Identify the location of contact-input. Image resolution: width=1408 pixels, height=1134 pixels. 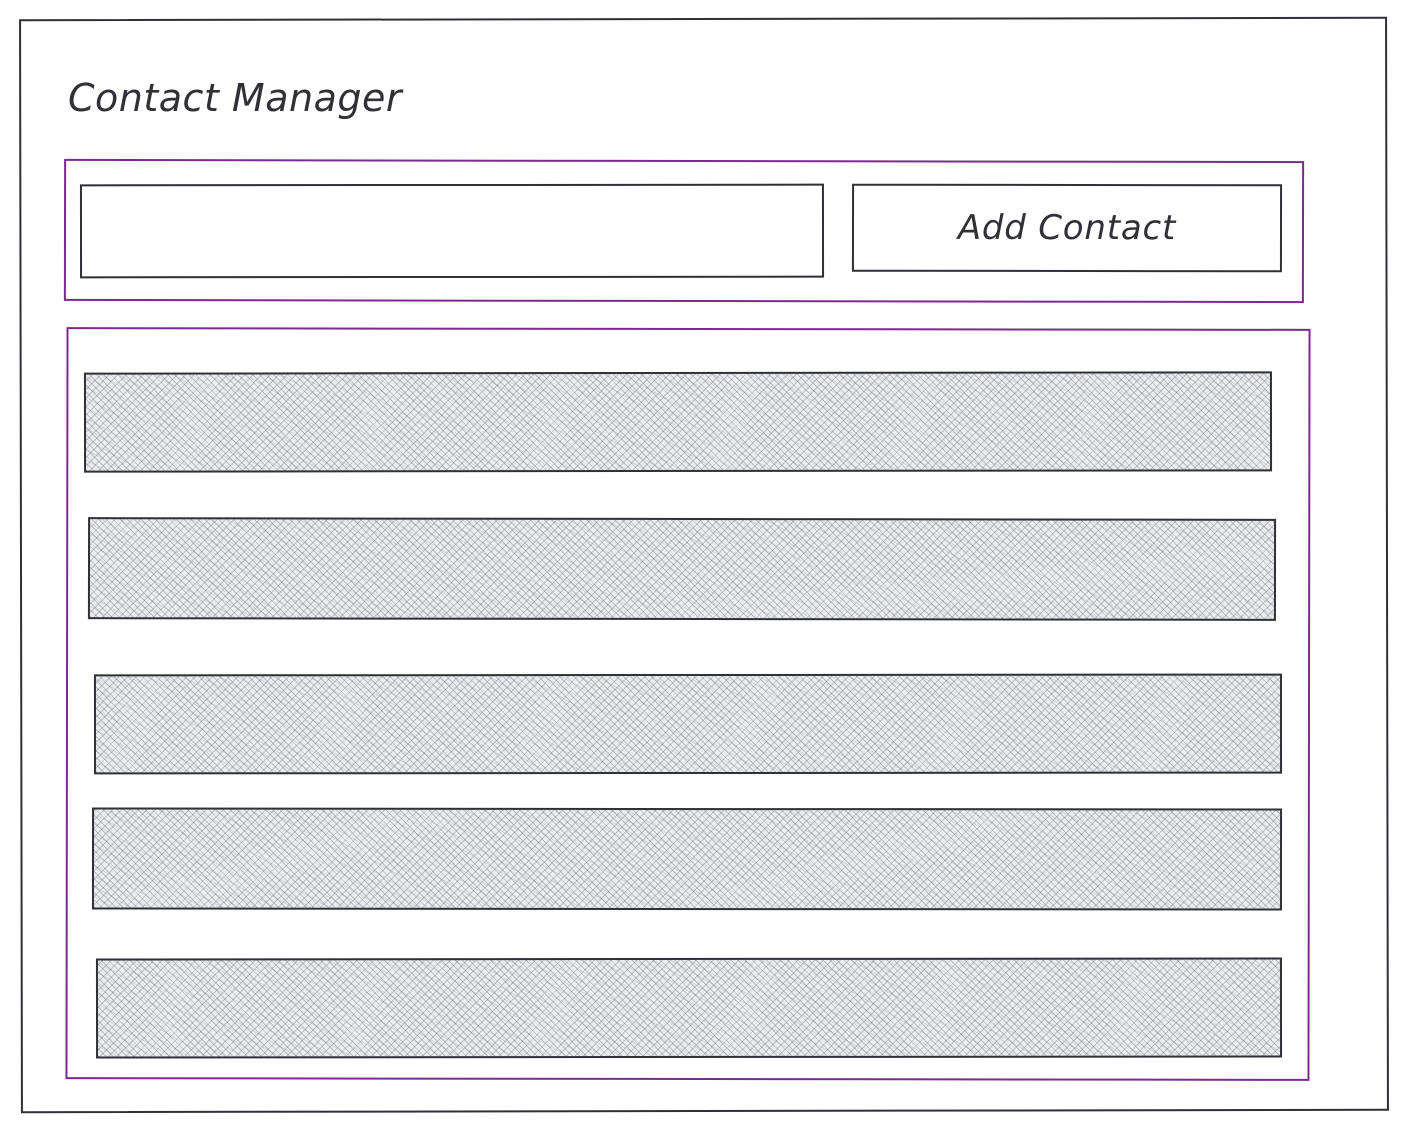
(452, 231).